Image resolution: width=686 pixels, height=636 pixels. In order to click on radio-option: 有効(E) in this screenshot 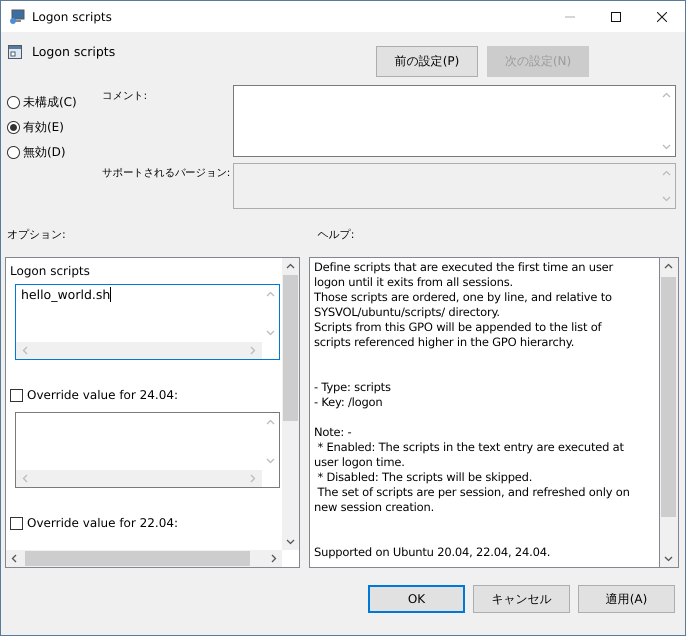, I will do `click(54, 127)`.